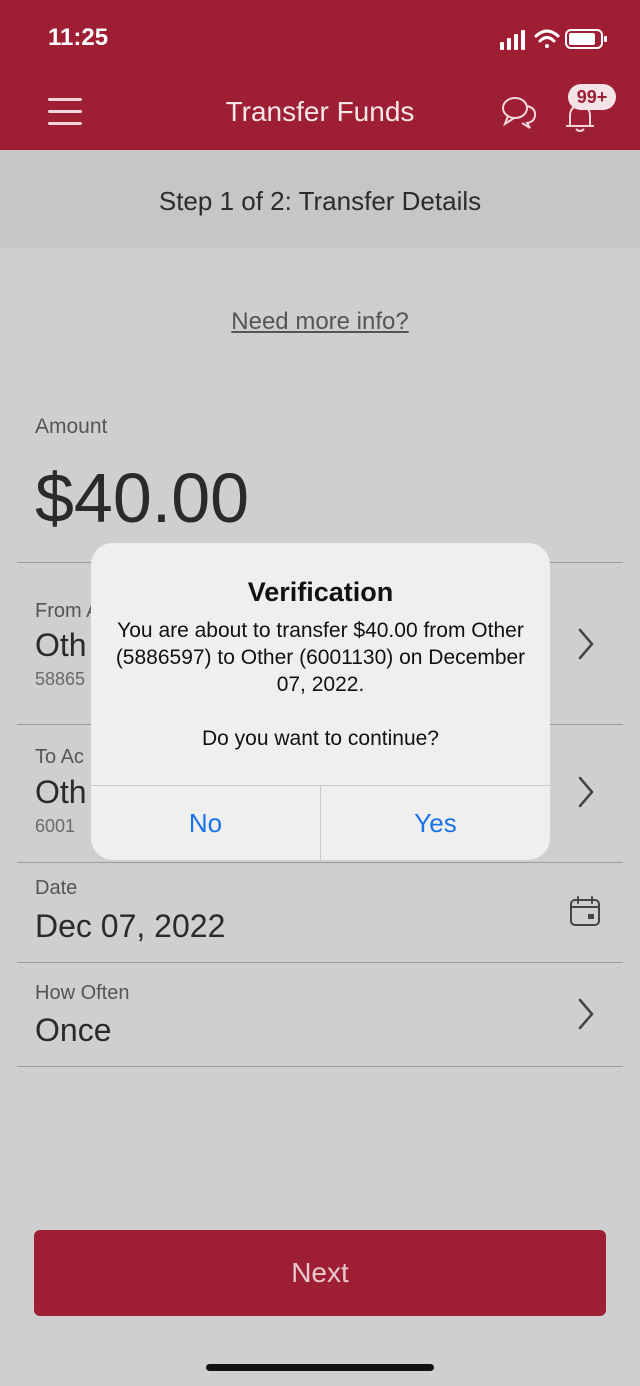  I want to click on signal-icon, so click(512, 40).